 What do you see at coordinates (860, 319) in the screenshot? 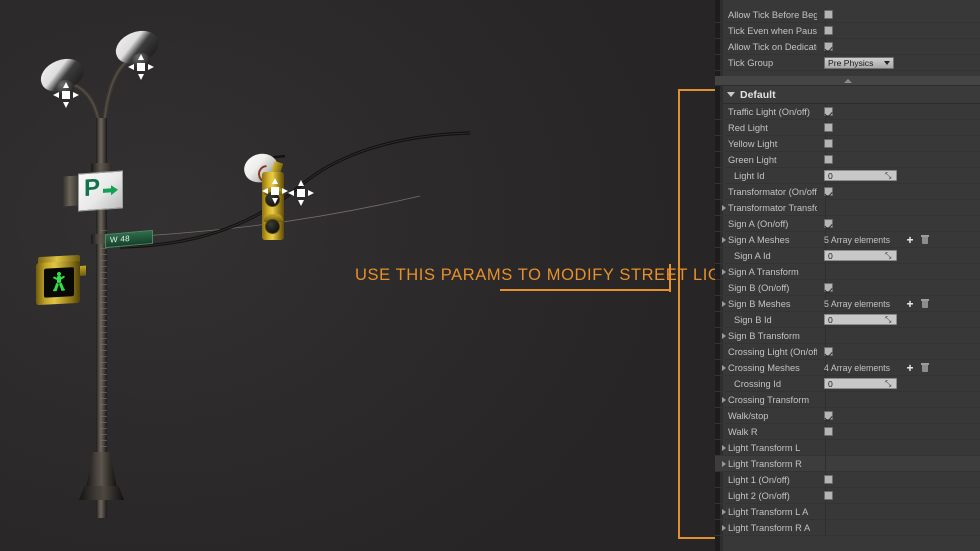
I see `number-input-sign-b-id: 0 ⤡` at bounding box center [860, 319].